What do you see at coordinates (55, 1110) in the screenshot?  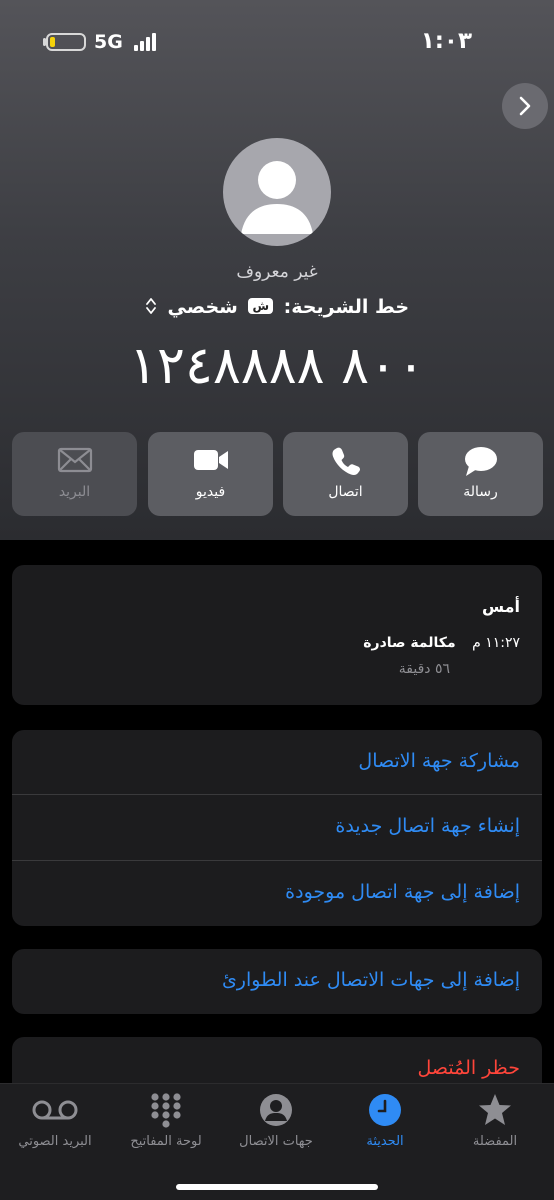 I see `voicemail-icon` at bounding box center [55, 1110].